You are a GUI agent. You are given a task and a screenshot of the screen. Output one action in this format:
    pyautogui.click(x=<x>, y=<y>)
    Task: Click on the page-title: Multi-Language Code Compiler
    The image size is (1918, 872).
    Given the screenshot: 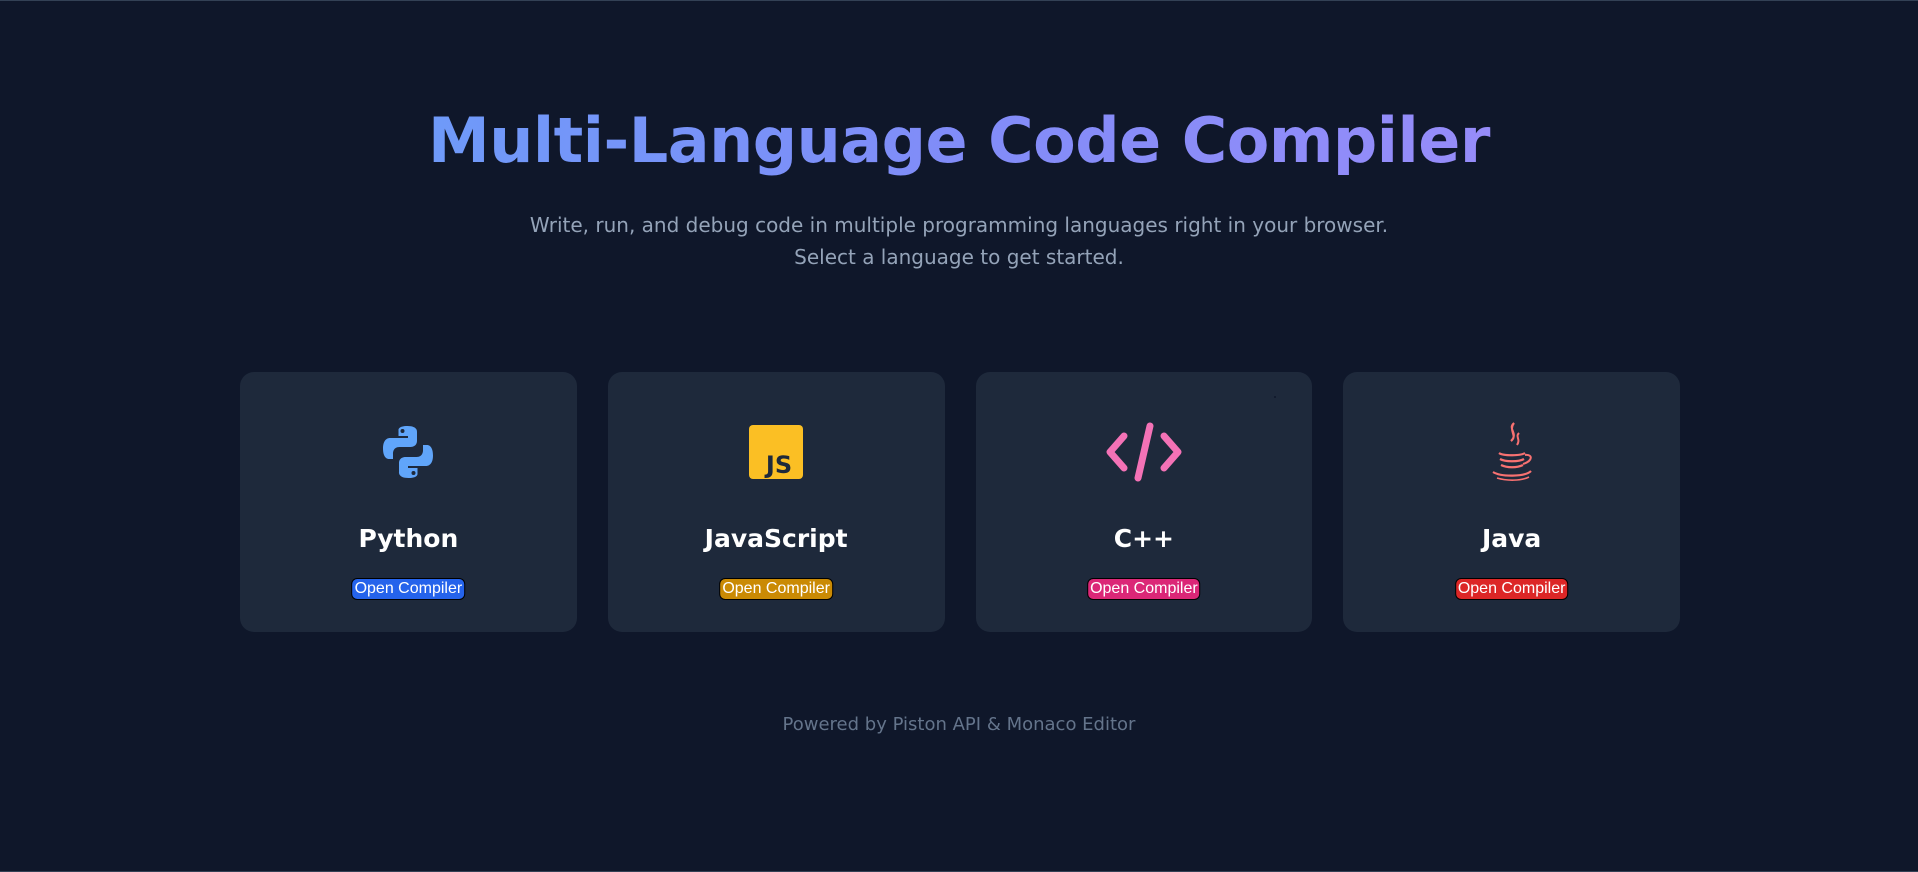 What is the action you would take?
    pyautogui.click(x=959, y=141)
    